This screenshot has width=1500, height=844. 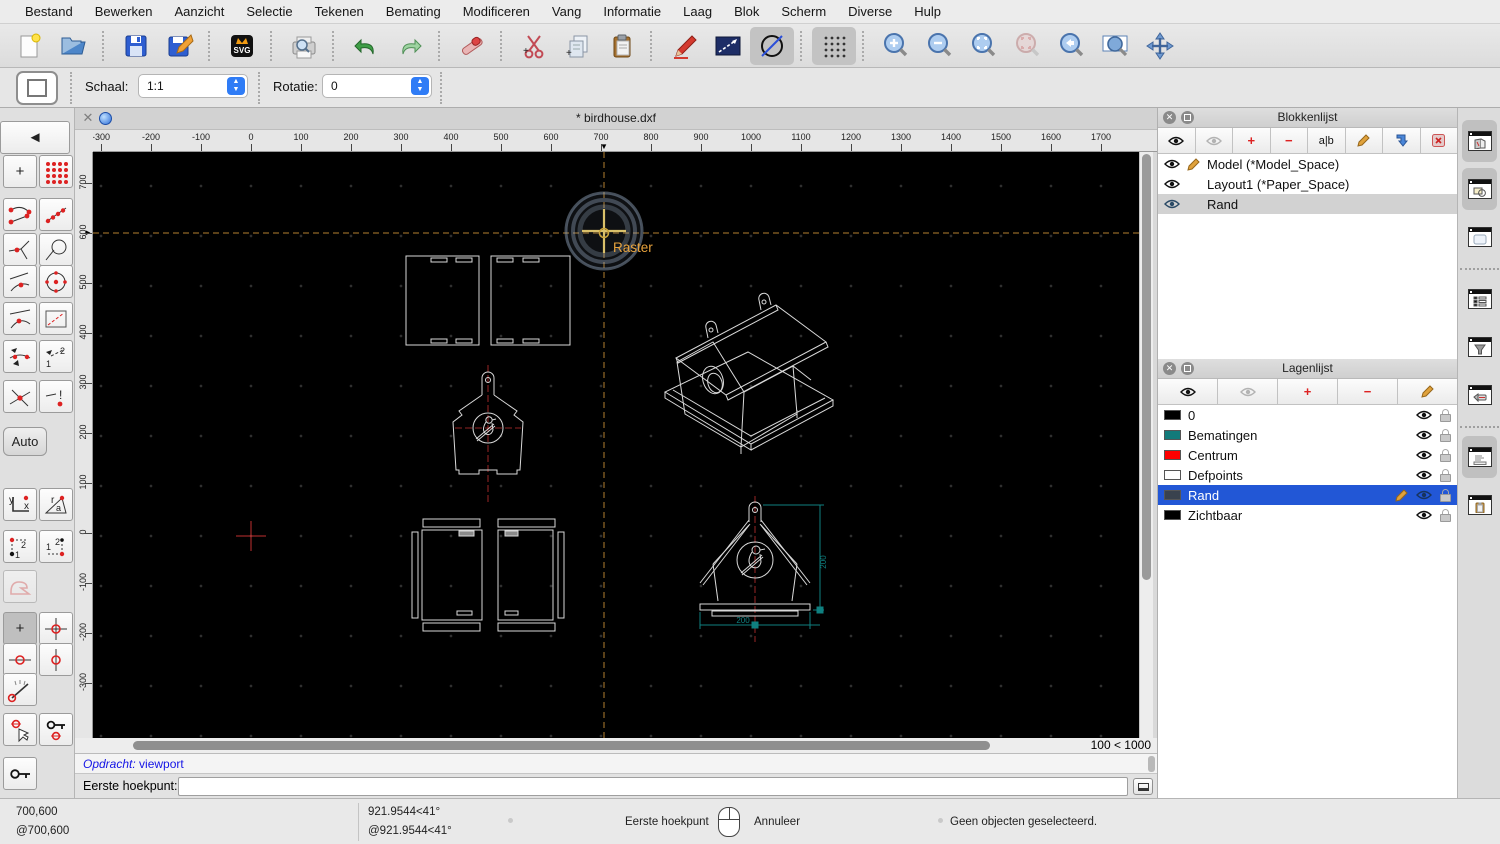 What do you see at coordinates (578, 46) in the screenshot?
I see `copy-button: +` at bounding box center [578, 46].